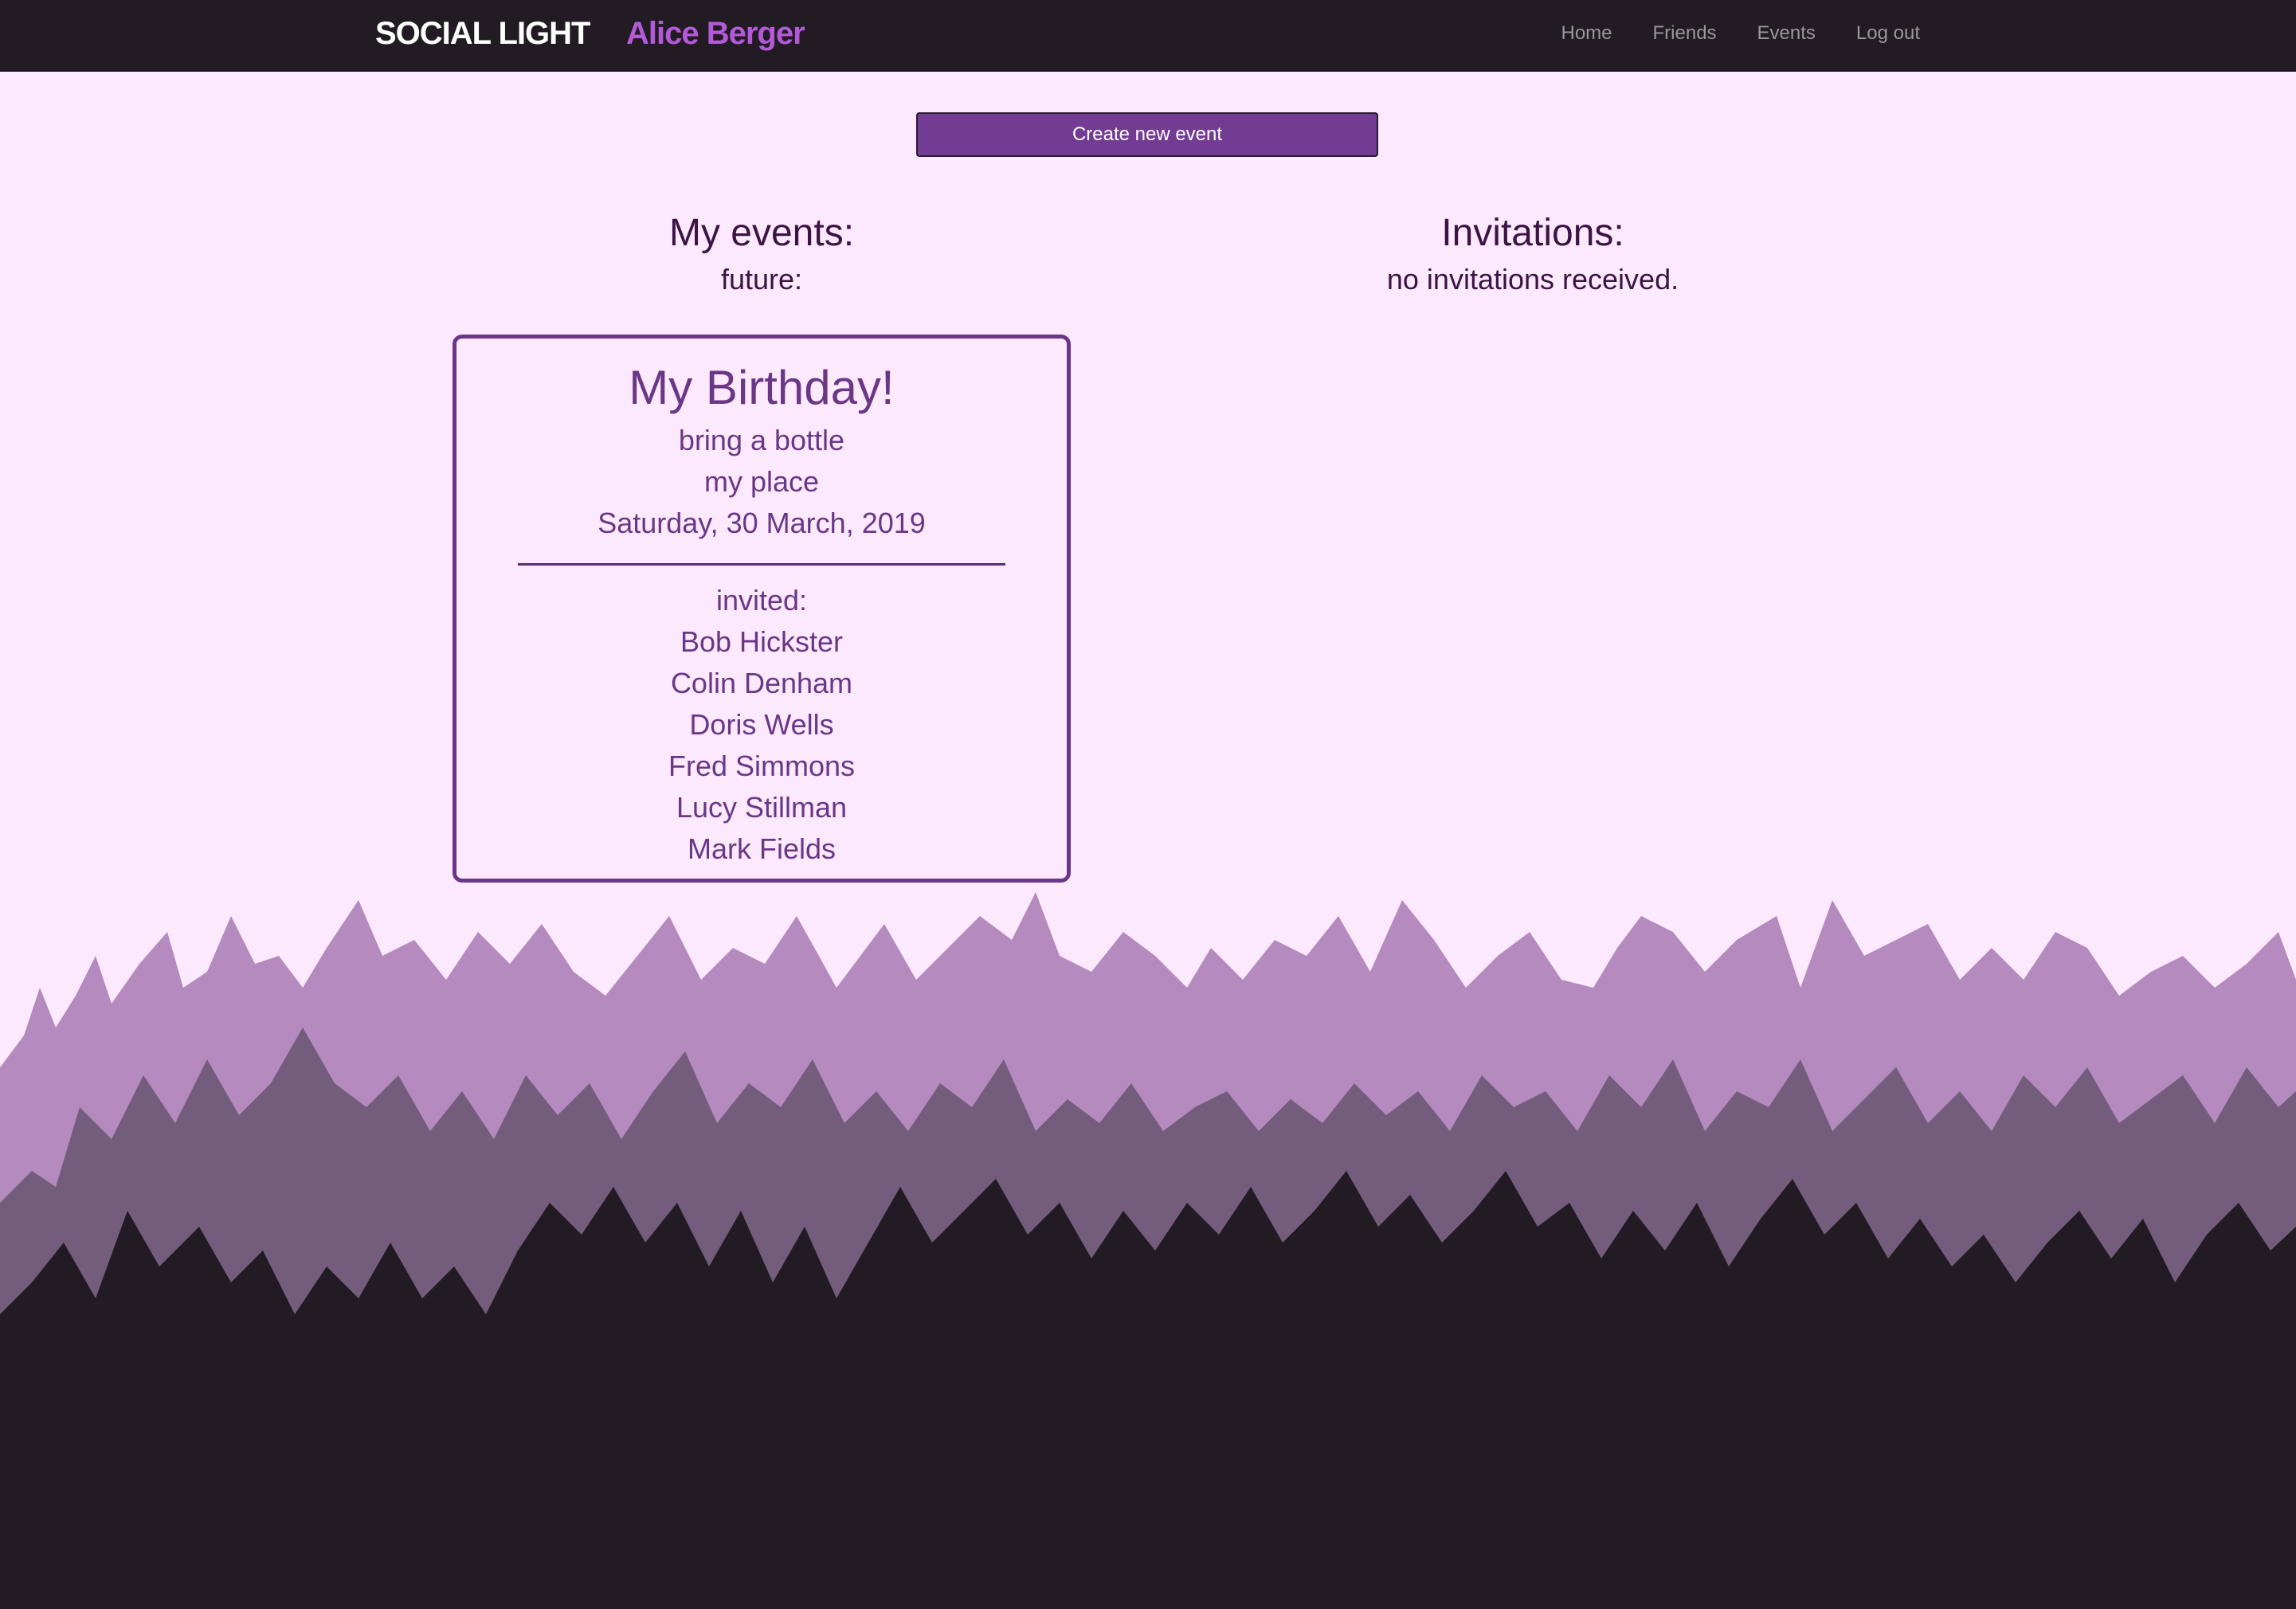  I want to click on future-events-subheading: future:, so click(762, 279).